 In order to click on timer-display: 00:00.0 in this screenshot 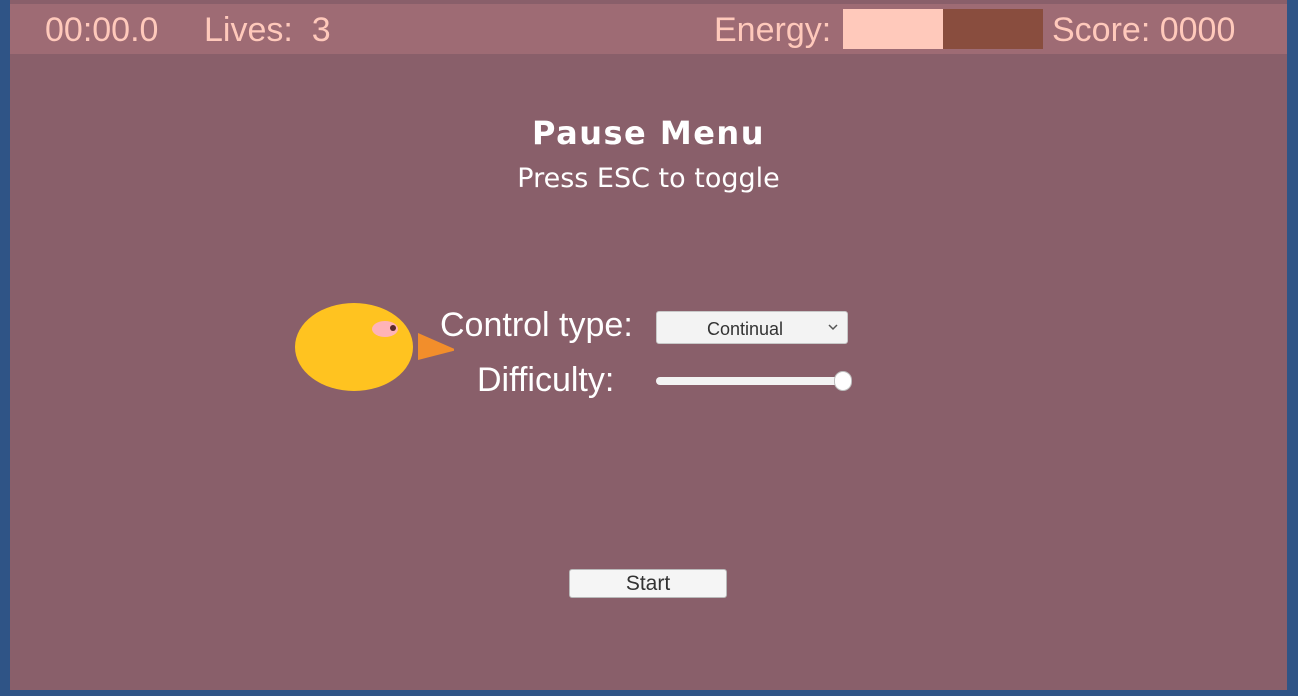, I will do `click(102, 30)`.